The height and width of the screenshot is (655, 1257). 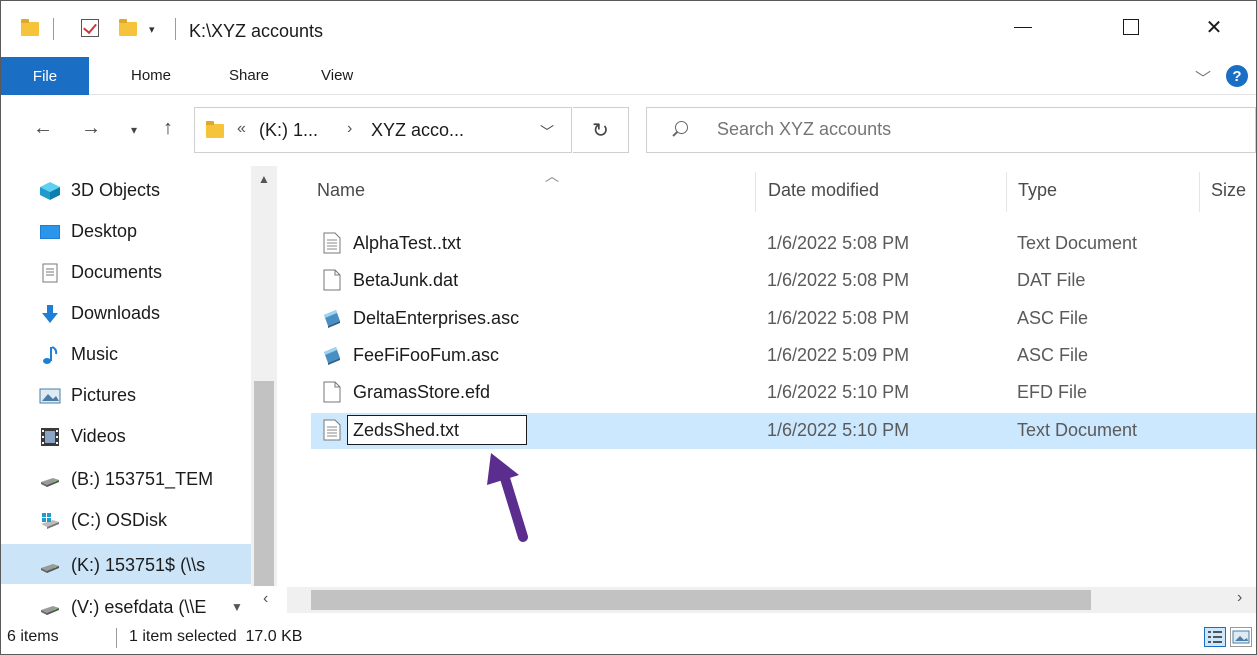 I want to click on window-title: K:\XYZ accounts, so click(x=256, y=31).